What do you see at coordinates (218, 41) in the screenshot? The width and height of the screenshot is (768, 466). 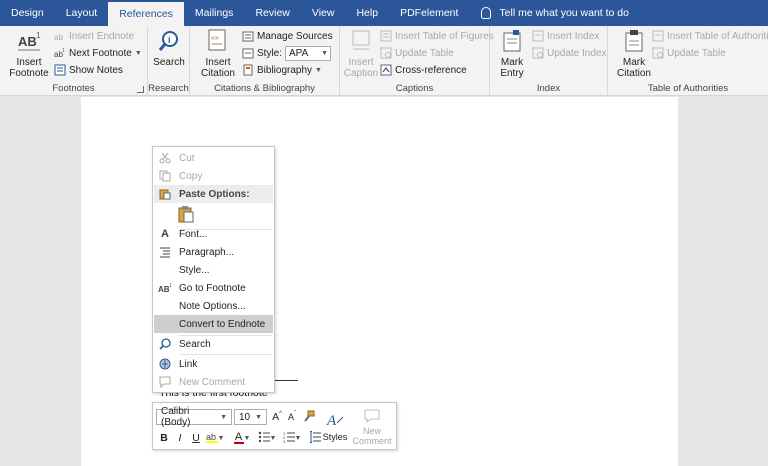 I see `insert-citation-icon: «»` at bounding box center [218, 41].